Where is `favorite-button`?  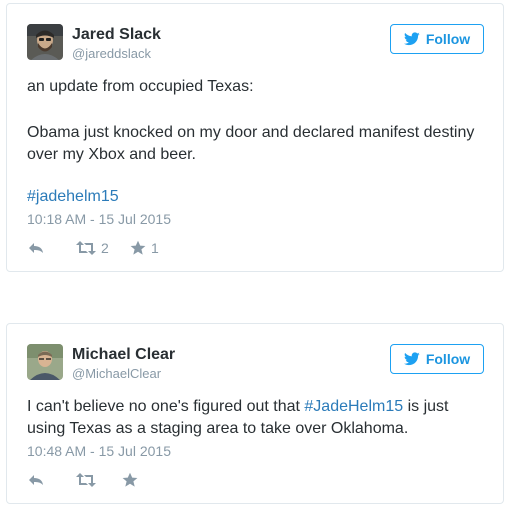
favorite-button is located at coordinates (132, 480).